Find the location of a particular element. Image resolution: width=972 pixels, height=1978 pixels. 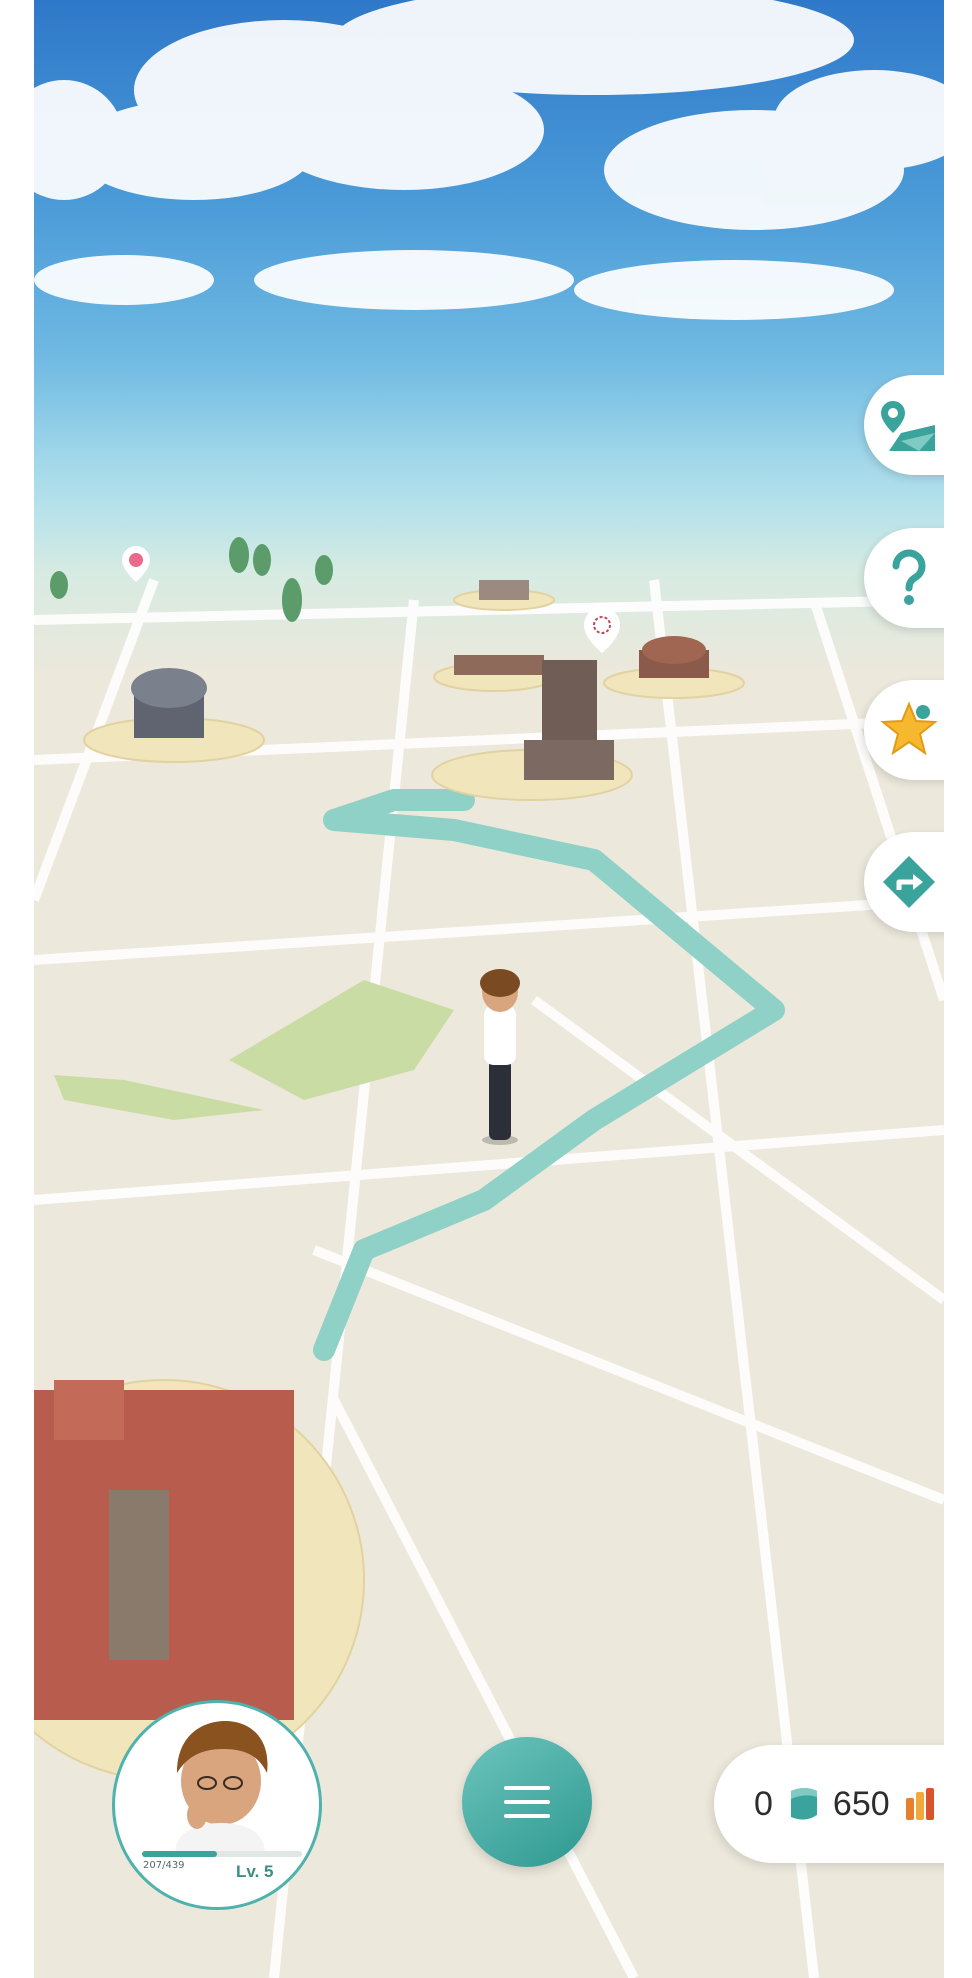

profile-button: 207/439 Lv. 5 is located at coordinates (217, 1805).